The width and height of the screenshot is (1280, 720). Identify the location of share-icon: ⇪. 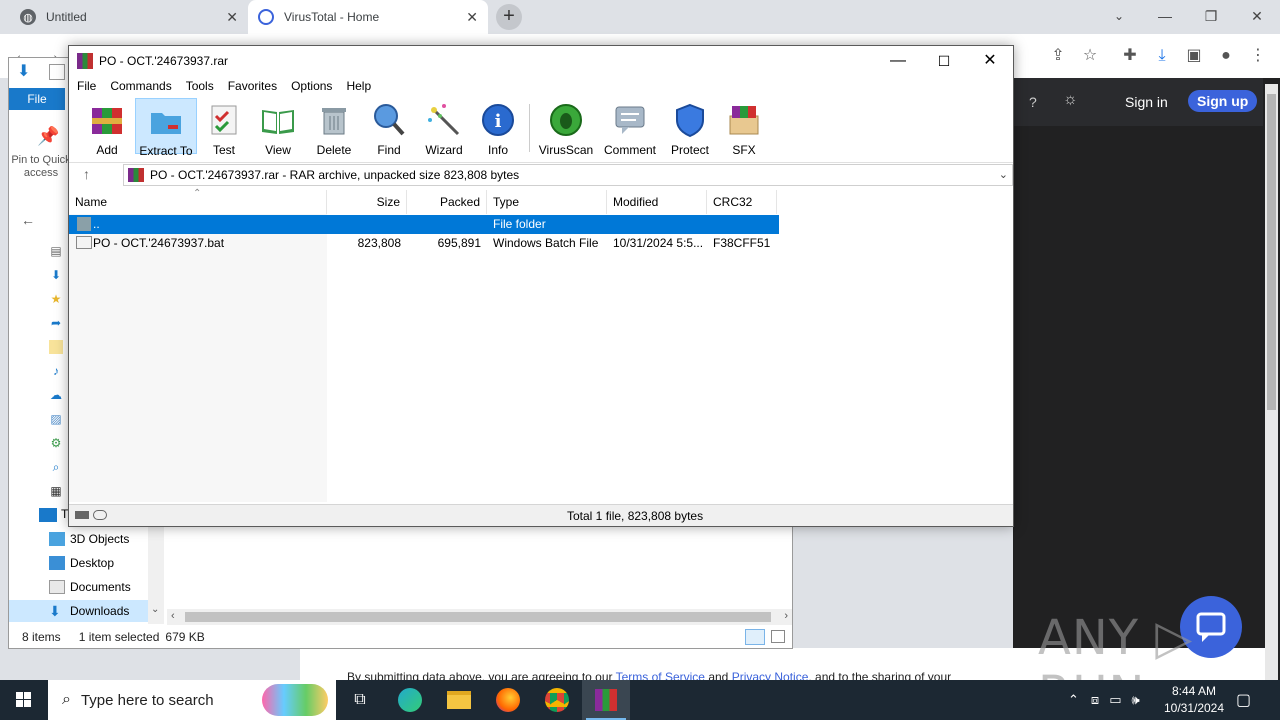
(1058, 56).